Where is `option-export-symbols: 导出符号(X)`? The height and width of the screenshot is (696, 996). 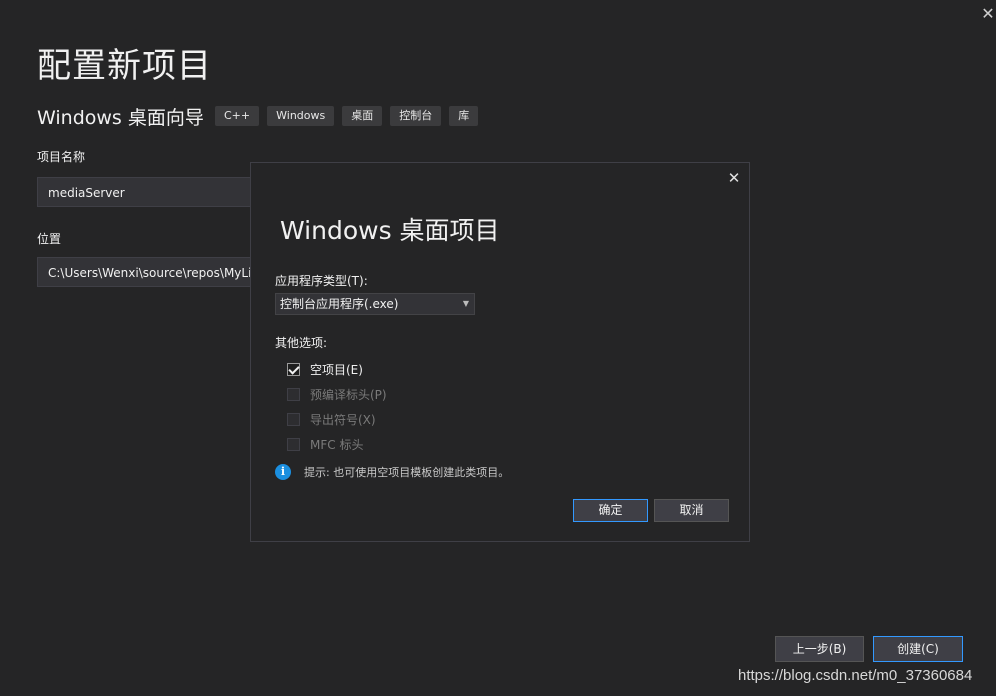 option-export-symbols: 导出符号(X) is located at coordinates (331, 419).